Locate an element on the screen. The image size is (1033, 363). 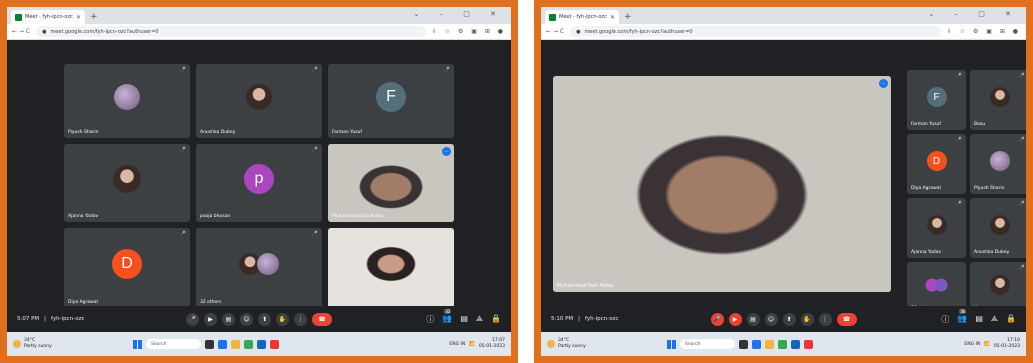
meet-favicon-icon is located at coordinates (552, 17).